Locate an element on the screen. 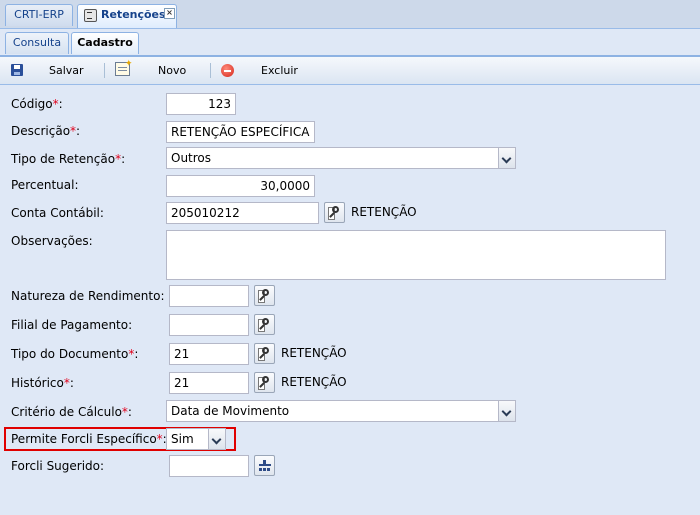  conta-contabil-lookup-button is located at coordinates (334, 212).